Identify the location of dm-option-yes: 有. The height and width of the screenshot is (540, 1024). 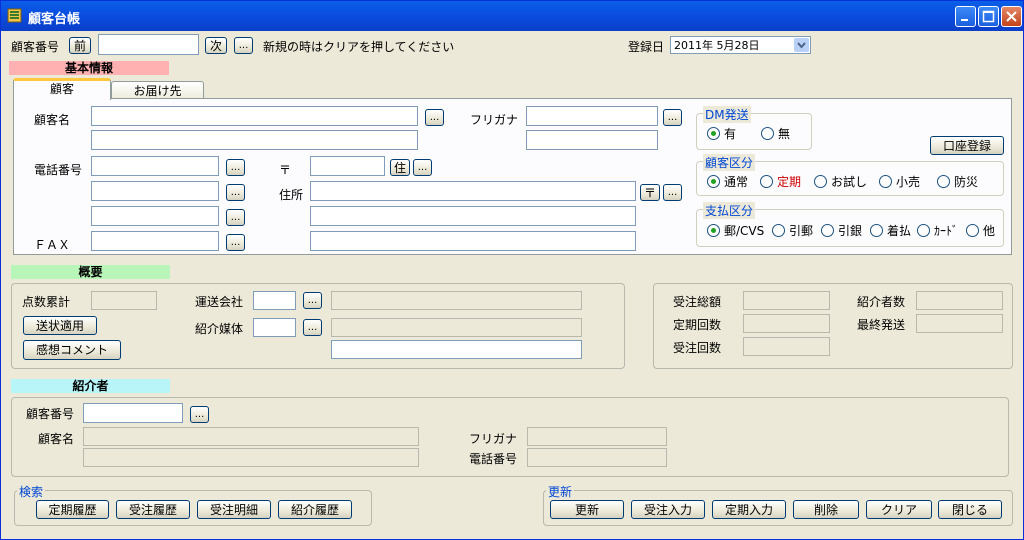
(721, 133).